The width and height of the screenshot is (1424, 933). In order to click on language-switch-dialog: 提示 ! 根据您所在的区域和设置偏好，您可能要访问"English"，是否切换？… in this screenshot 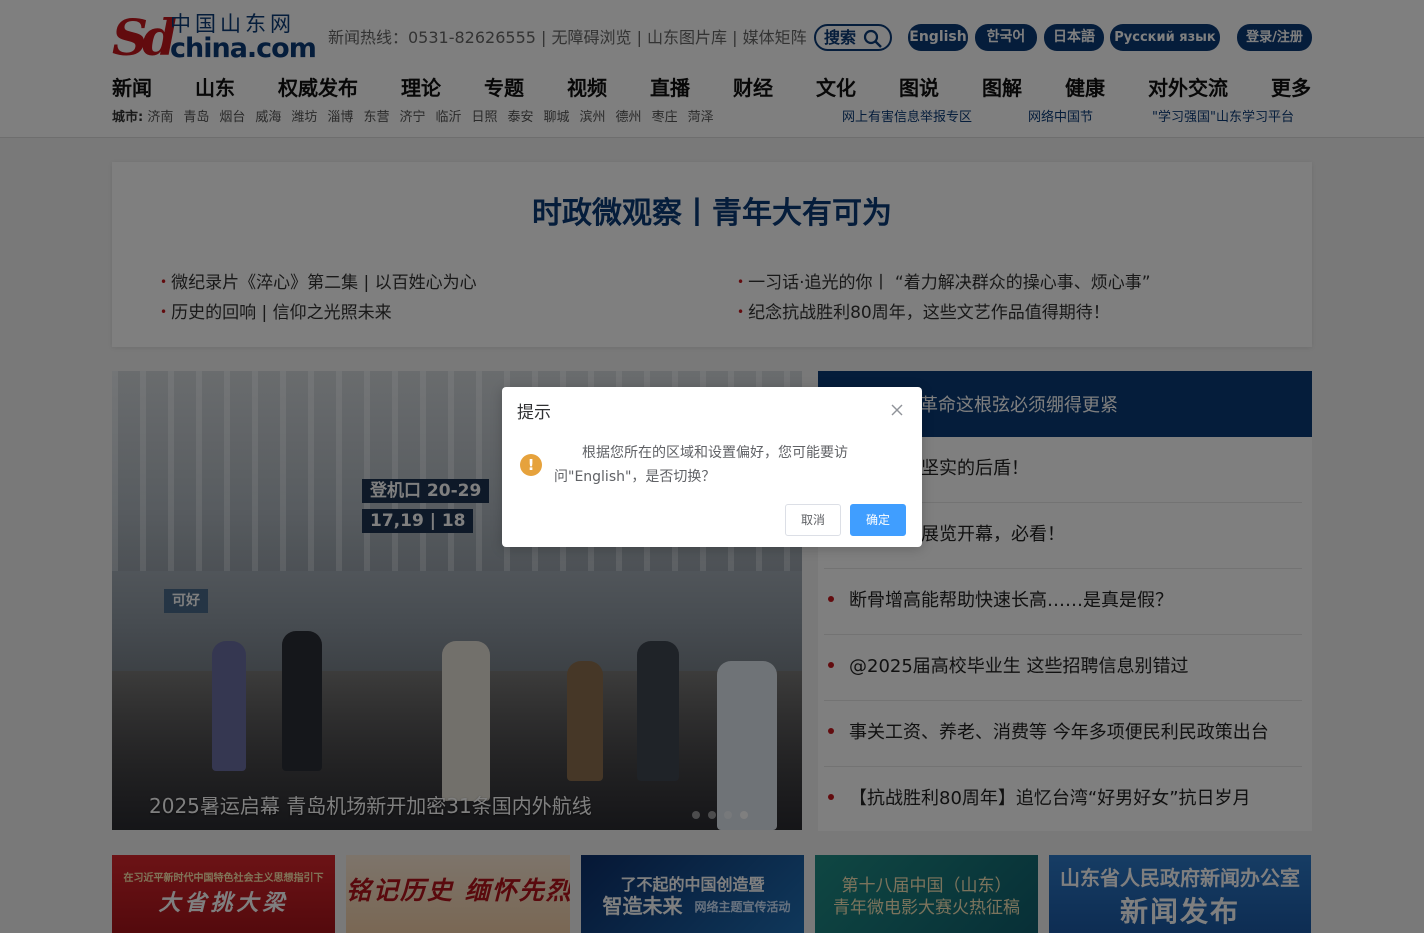, I will do `click(712, 467)`.